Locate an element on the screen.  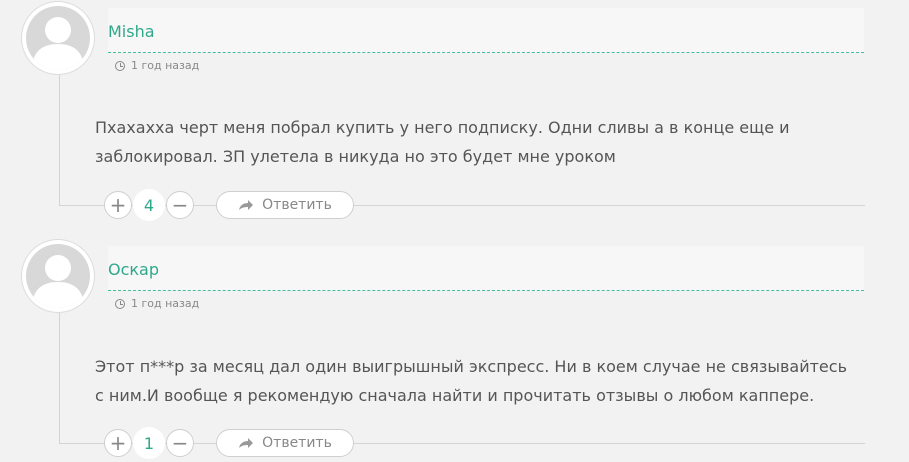
comment-actions: + 4 − Ответить is located at coordinates (229, 205).